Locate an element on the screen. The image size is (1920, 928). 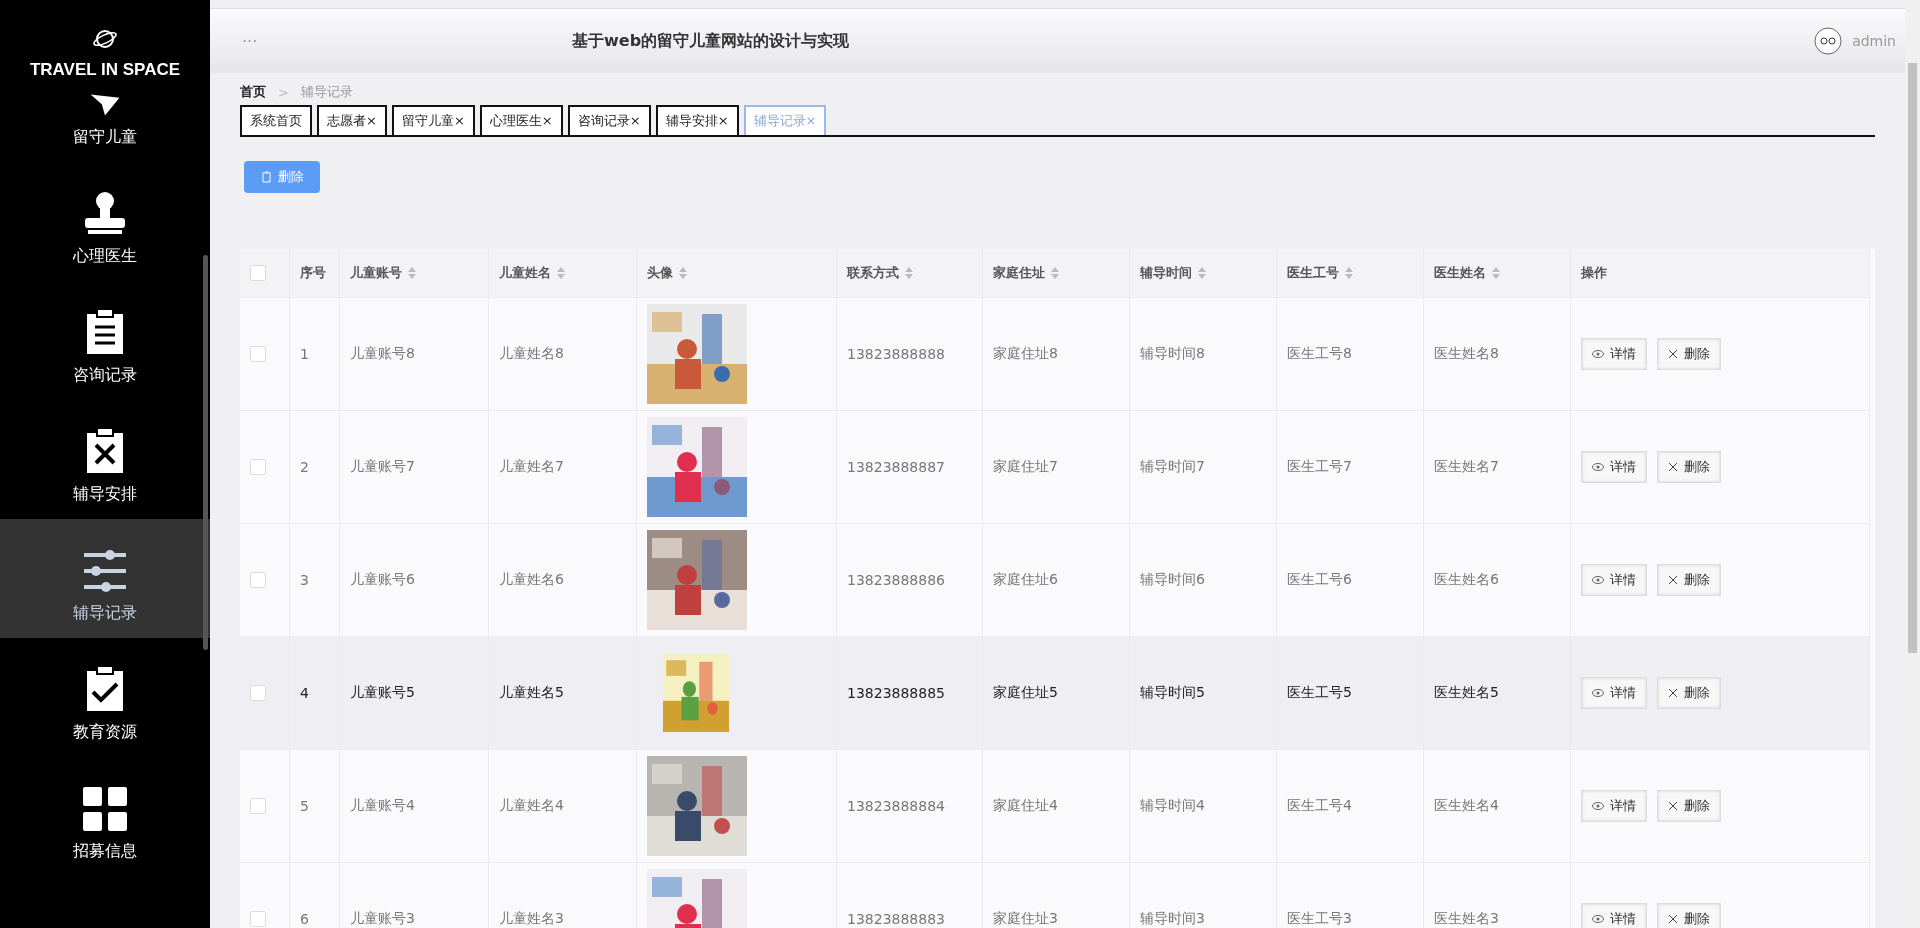
table-cell: 2 is located at coordinates (315, 466).